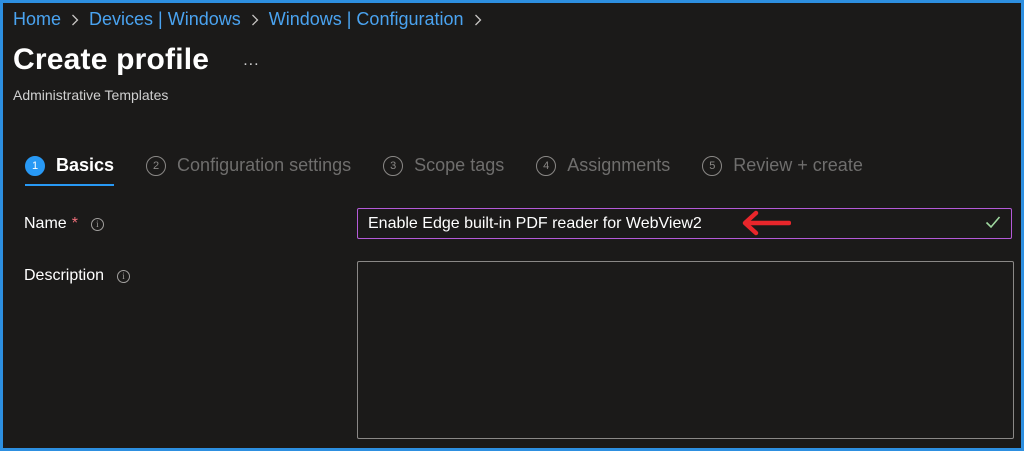 The width and height of the screenshot is (1024, 451). What do you see at coordinates (366, 19) in the screenshot?
I see `breadcrumb-windows-configuration: Windows | Configuration` at bounding box center [366, 19].